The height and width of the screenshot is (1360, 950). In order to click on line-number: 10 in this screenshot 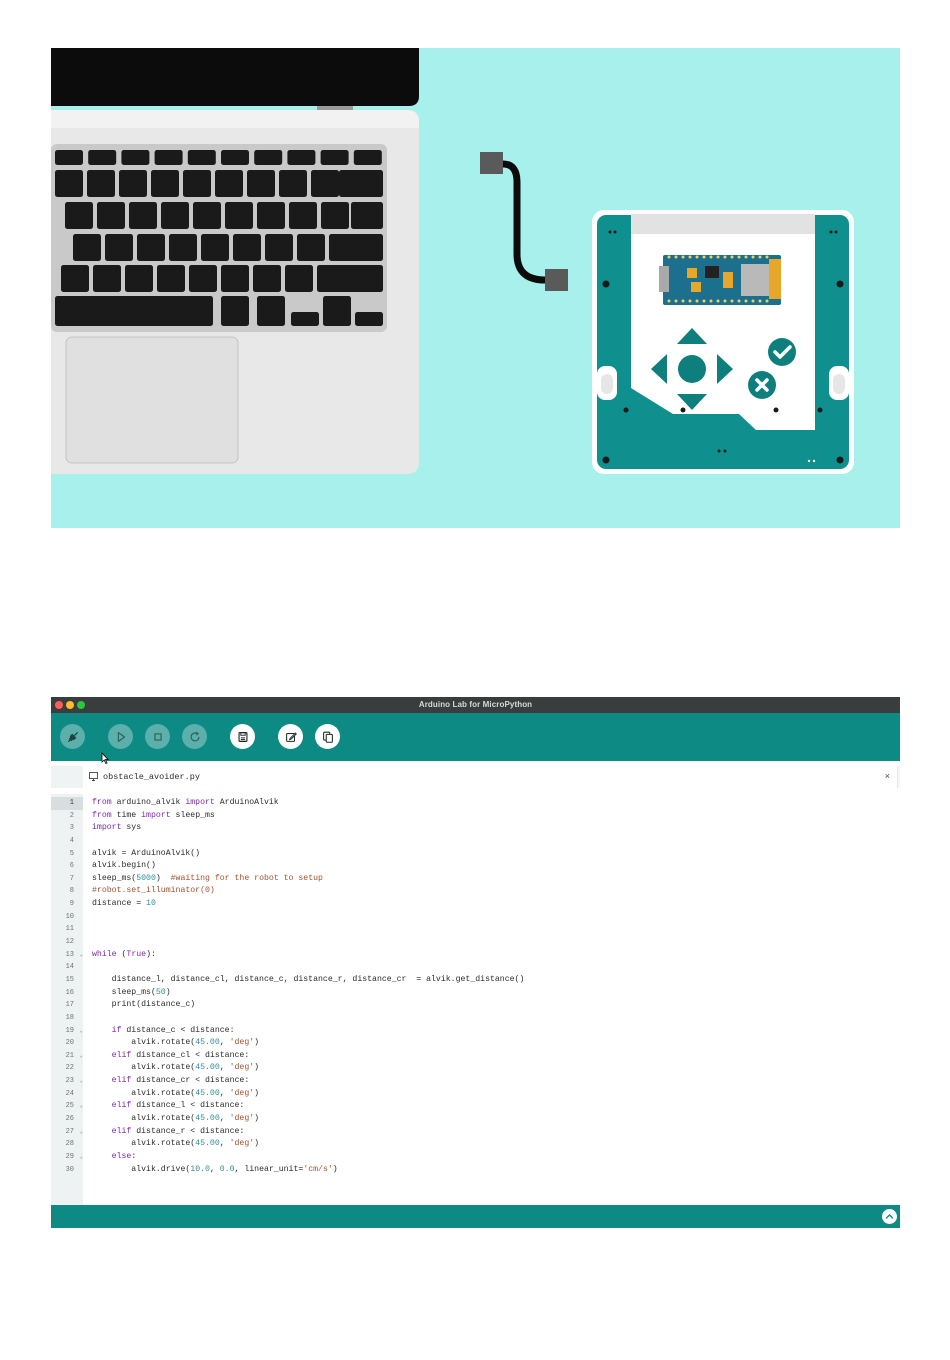, I will do `click(67, 917)`.